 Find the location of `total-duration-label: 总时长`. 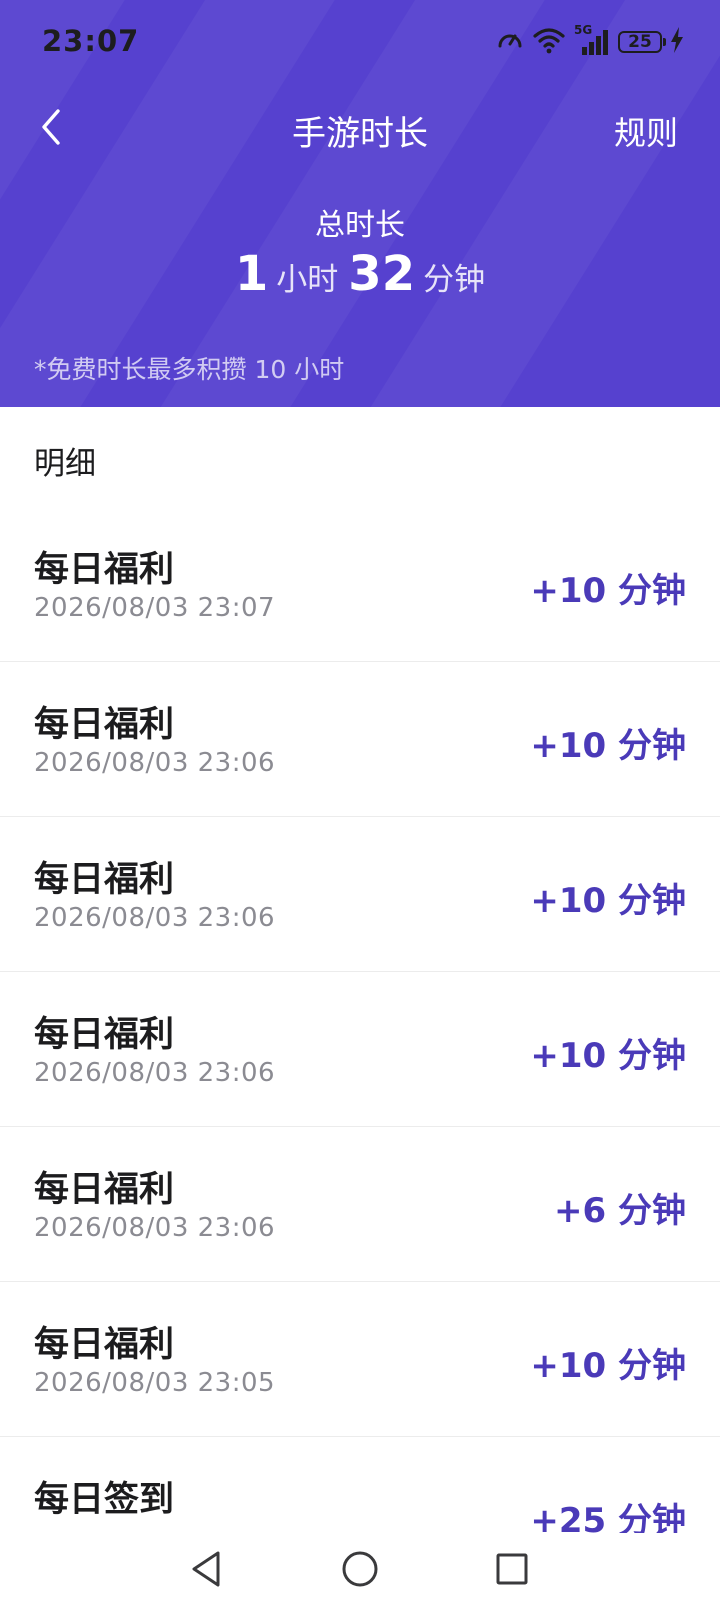

total-duration-label: 总时长 is located at coordinates (360, 225).